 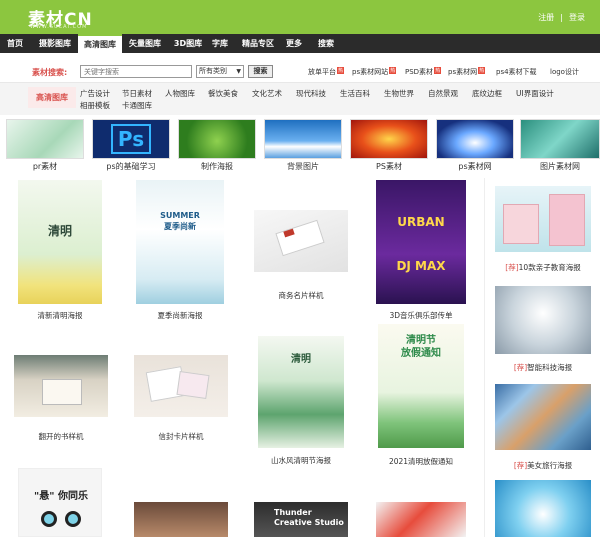 What do you see at coordinates (560, 145) in the screenshot?
I see `featured-thumb: 图片素材网` at bounding box center [560, 145].